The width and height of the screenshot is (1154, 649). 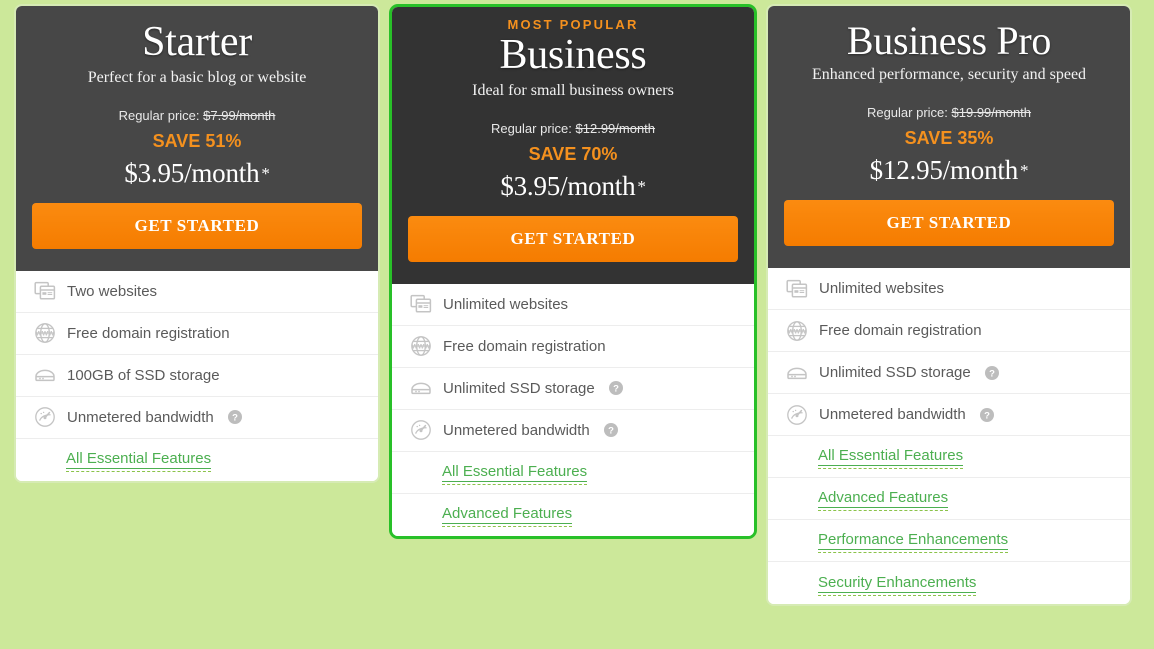 I want to click on regular-price-value: $7.99/month, so click(x=239, y=115).